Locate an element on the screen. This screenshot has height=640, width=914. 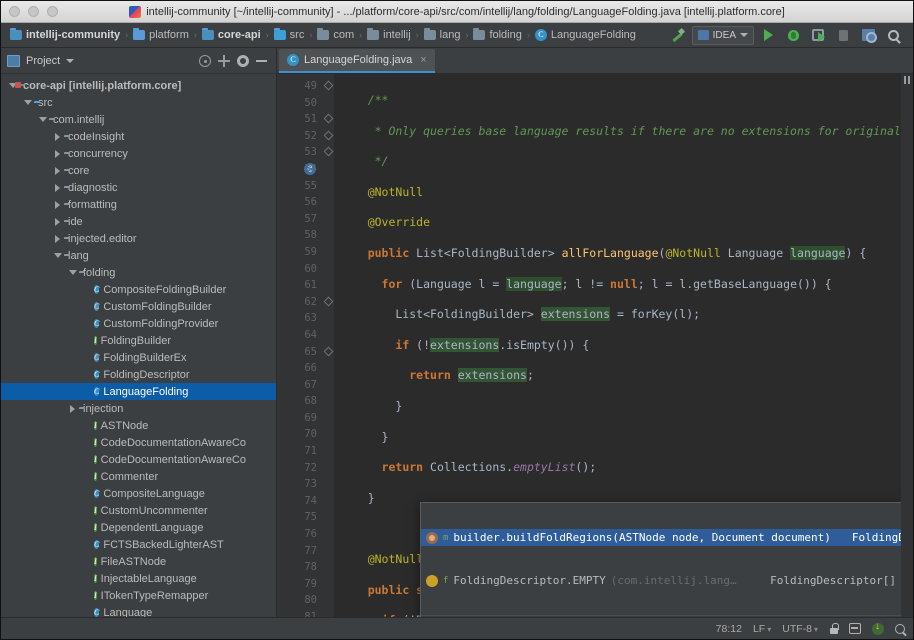
breadcrumb-item-core-api: core-api is located at coordinates (231, 35).